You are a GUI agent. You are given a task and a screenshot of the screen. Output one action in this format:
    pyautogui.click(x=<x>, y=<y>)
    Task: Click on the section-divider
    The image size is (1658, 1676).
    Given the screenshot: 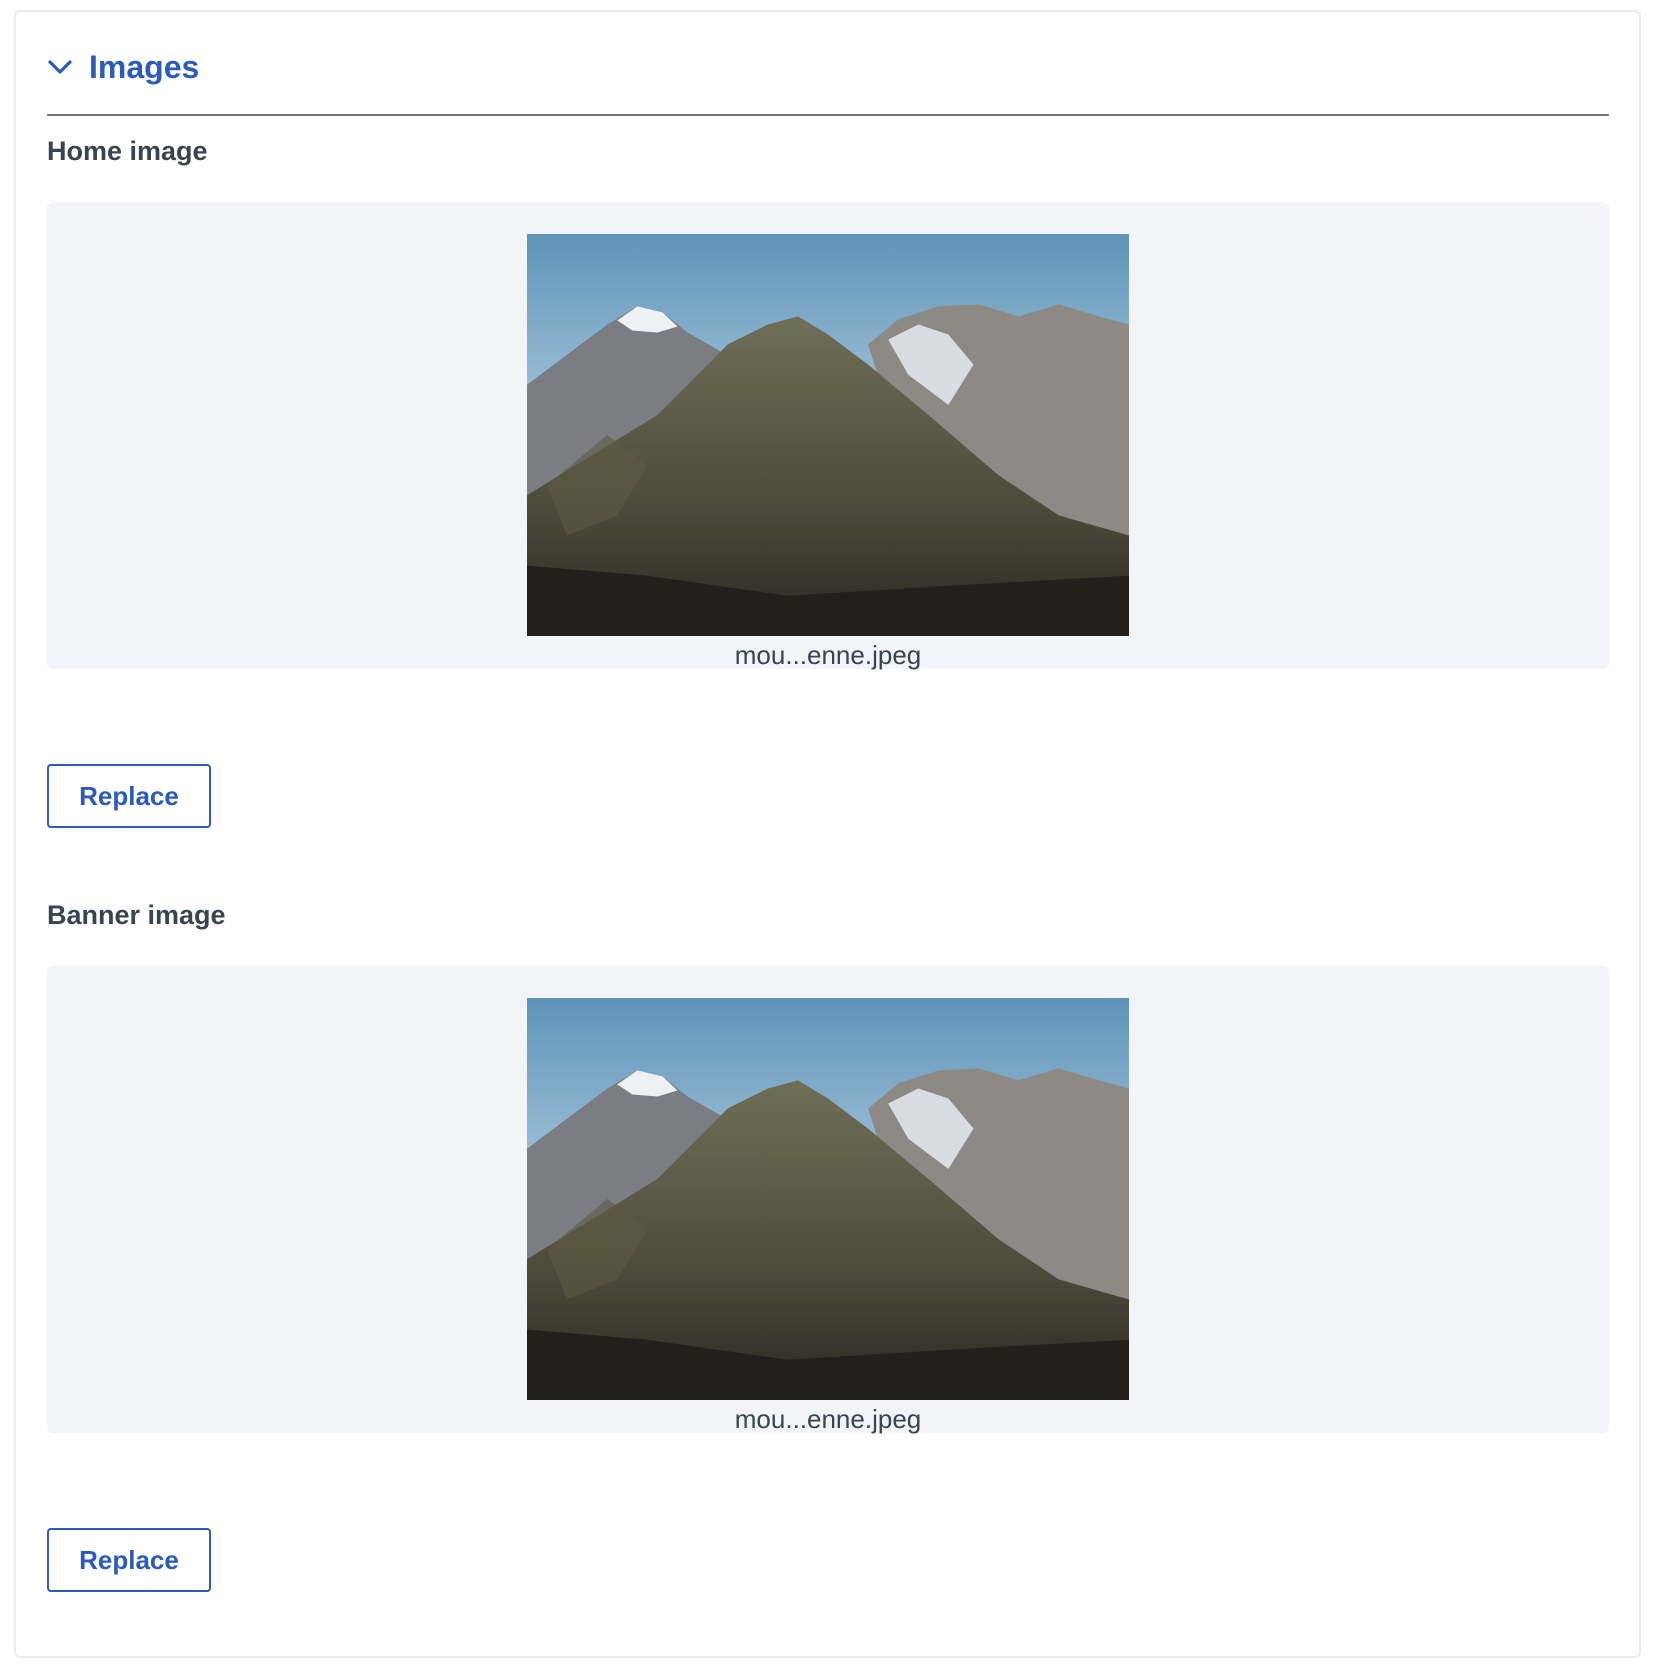 What is the action you would take?
    pyautogui.click(x=828, y=115)
    